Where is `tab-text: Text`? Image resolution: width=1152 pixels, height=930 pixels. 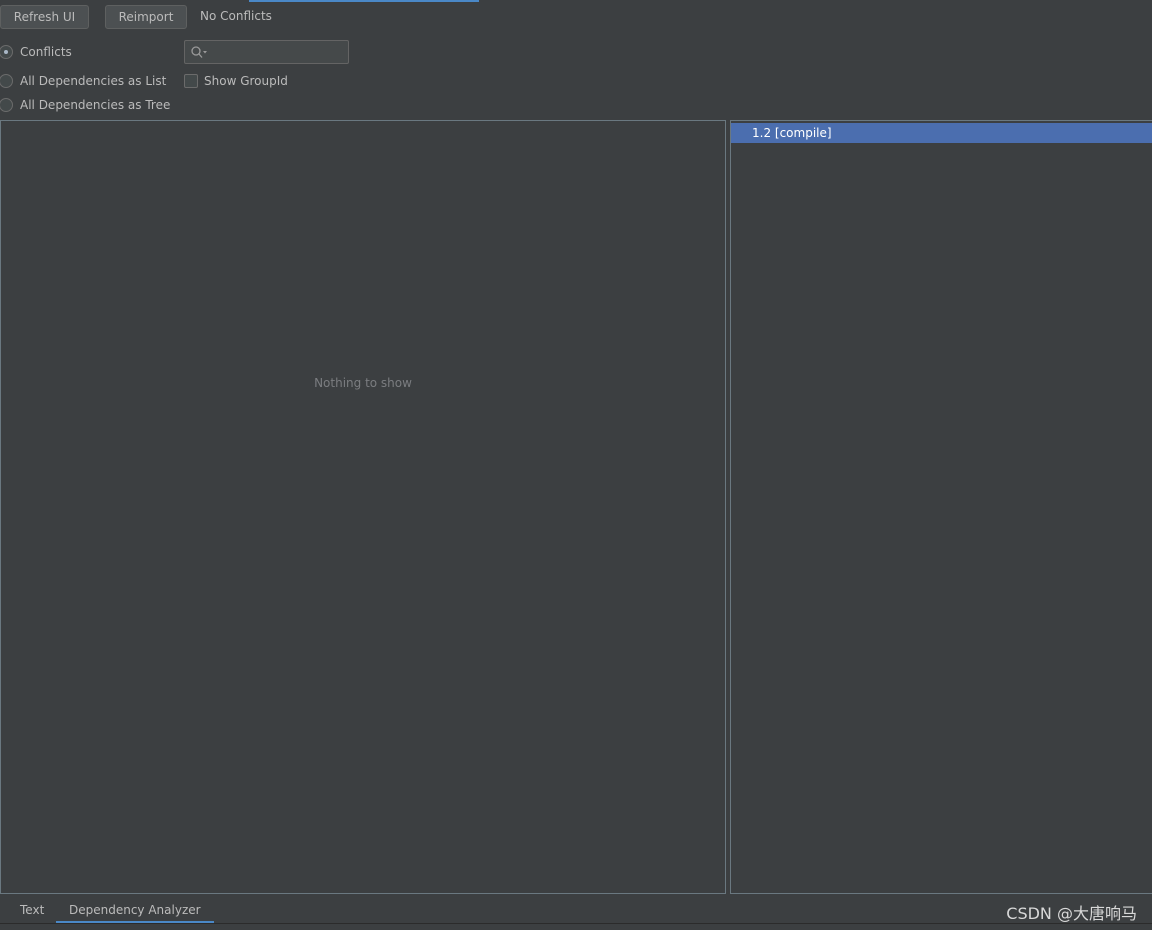 tab-text: Text is located at coordinates (32, 913).